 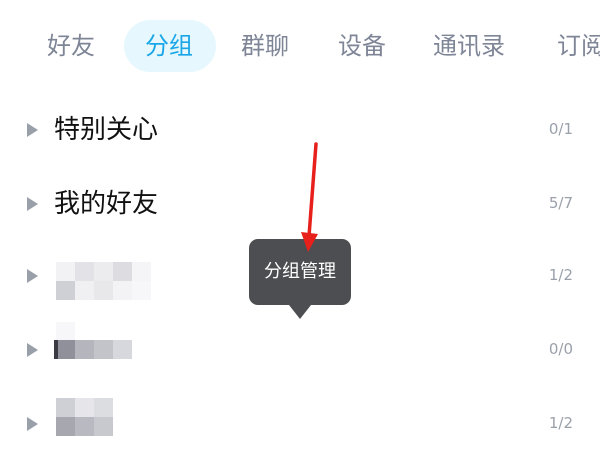 What do you see at coordinates (309, 197) in the screenshot?
I see `red-arrow-icon` at bounding box center [309, 197].